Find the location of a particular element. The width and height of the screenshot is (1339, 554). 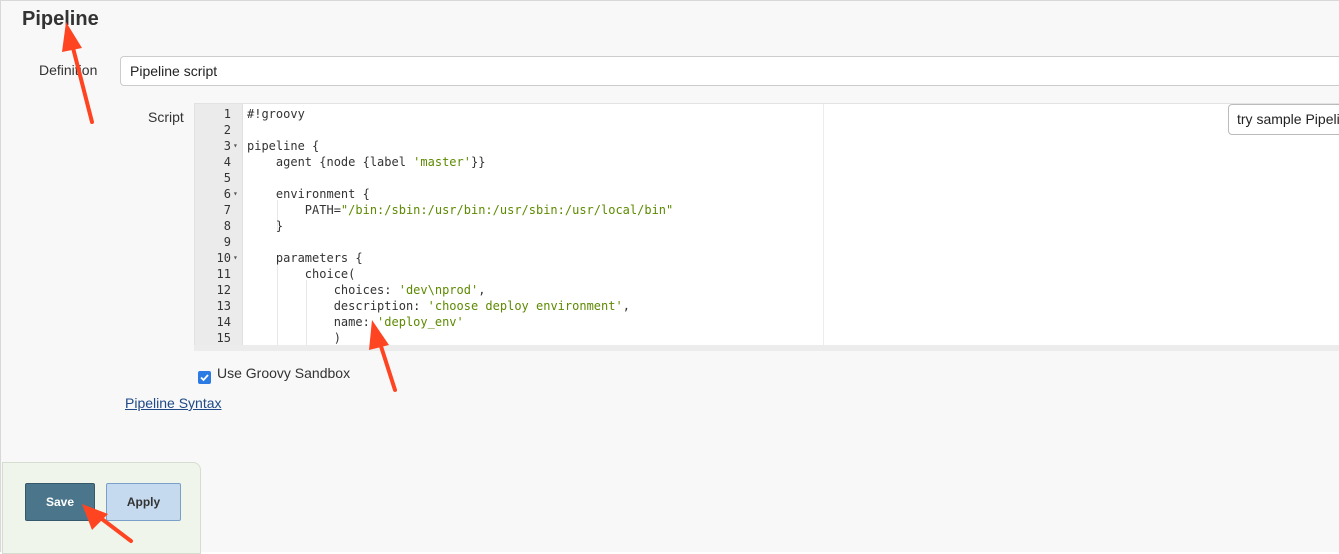

apply-button: Apply is located at coordinates (143, 502).